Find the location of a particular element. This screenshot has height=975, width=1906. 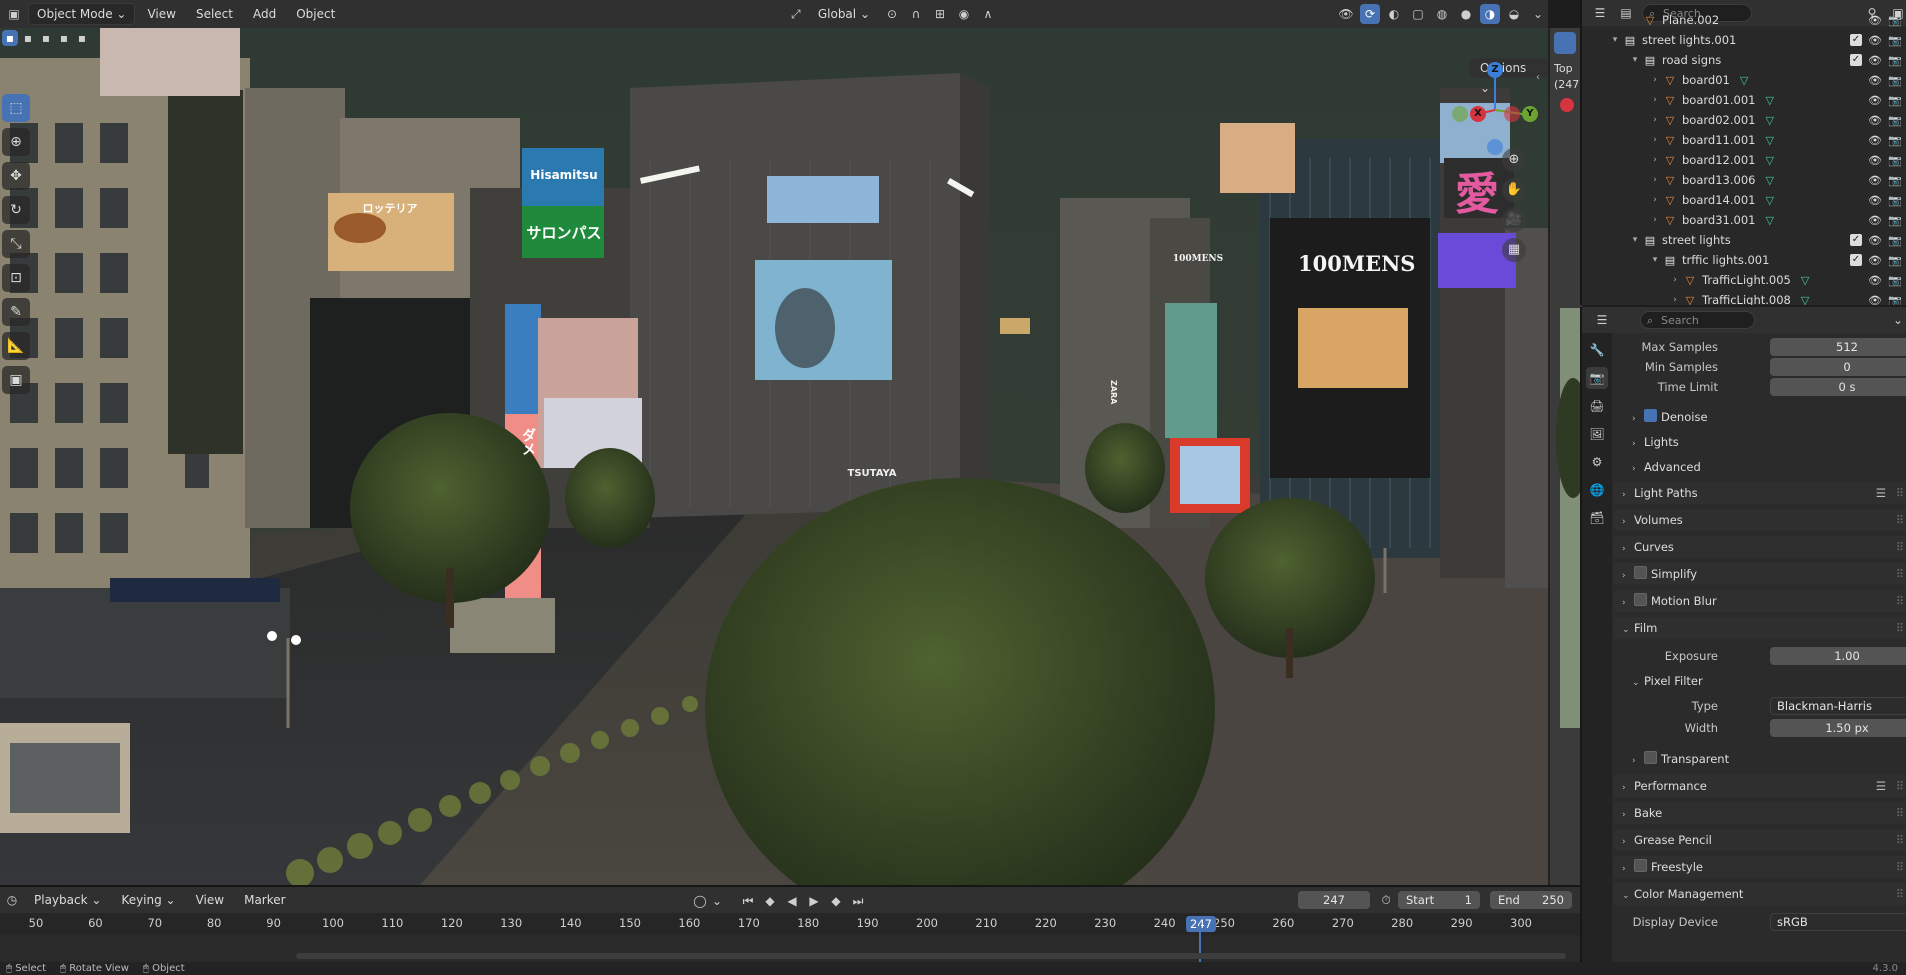

end-frame-field: End 250 is located at coordinates (1531, 900).